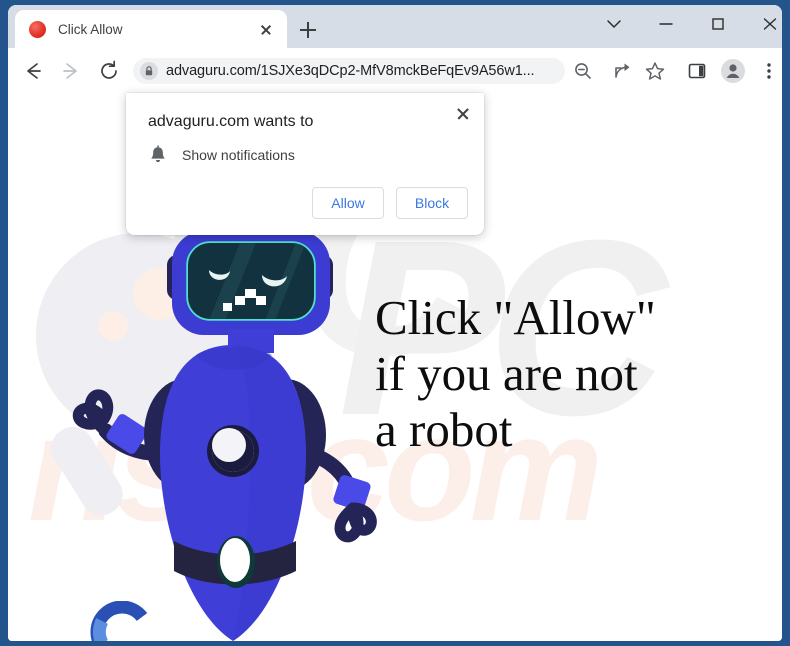 The height and width of the screenshot is (646, 790). Describe the element at coordinates (665, 24) in the screenshot. I see `minimize-icon` at that location.